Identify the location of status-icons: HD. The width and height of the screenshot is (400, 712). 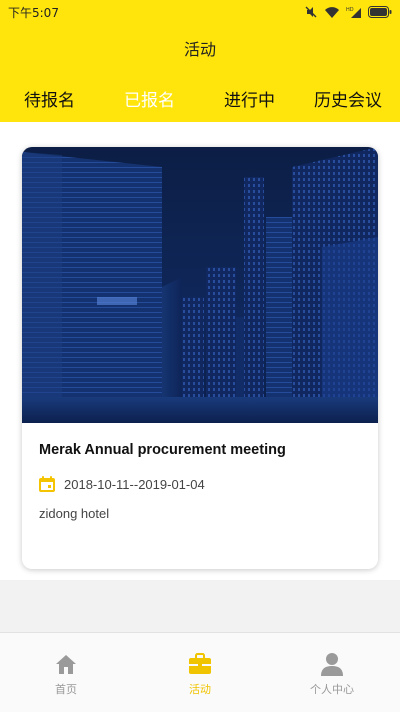
(348, 12).